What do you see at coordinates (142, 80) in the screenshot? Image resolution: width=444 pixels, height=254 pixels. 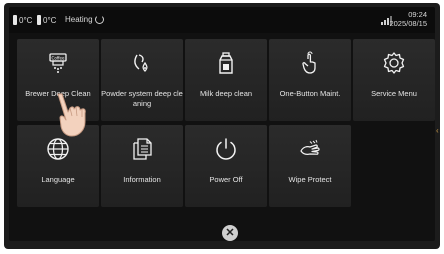 I see `tile-powder-deep-clean: Powder system deep cle aning` at bounding box center [142, 80].